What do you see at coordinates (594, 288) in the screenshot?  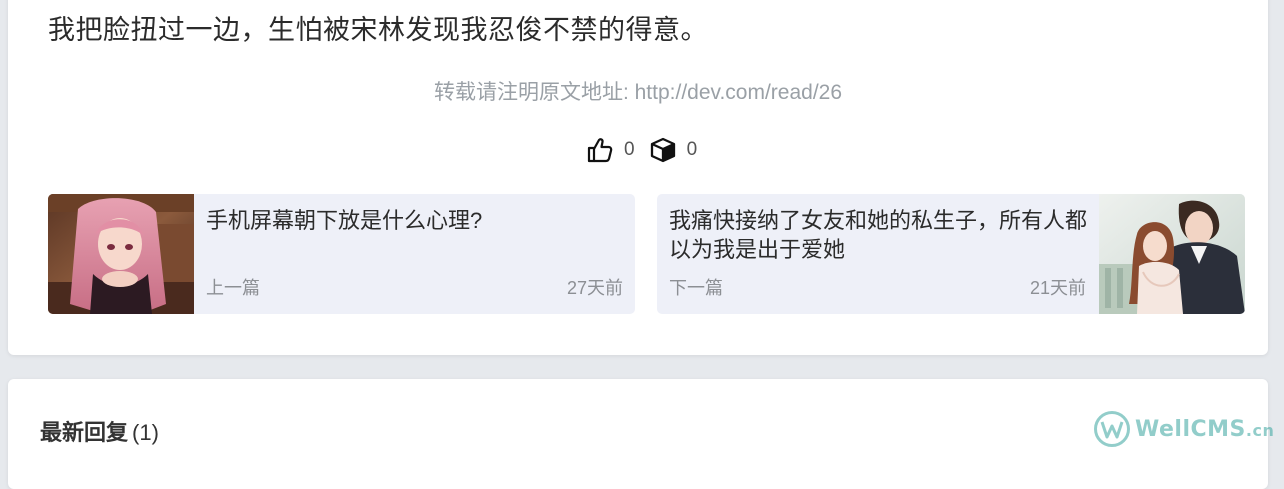 I see `prev-article-time: 27天前` at bounding box center [594, 288].